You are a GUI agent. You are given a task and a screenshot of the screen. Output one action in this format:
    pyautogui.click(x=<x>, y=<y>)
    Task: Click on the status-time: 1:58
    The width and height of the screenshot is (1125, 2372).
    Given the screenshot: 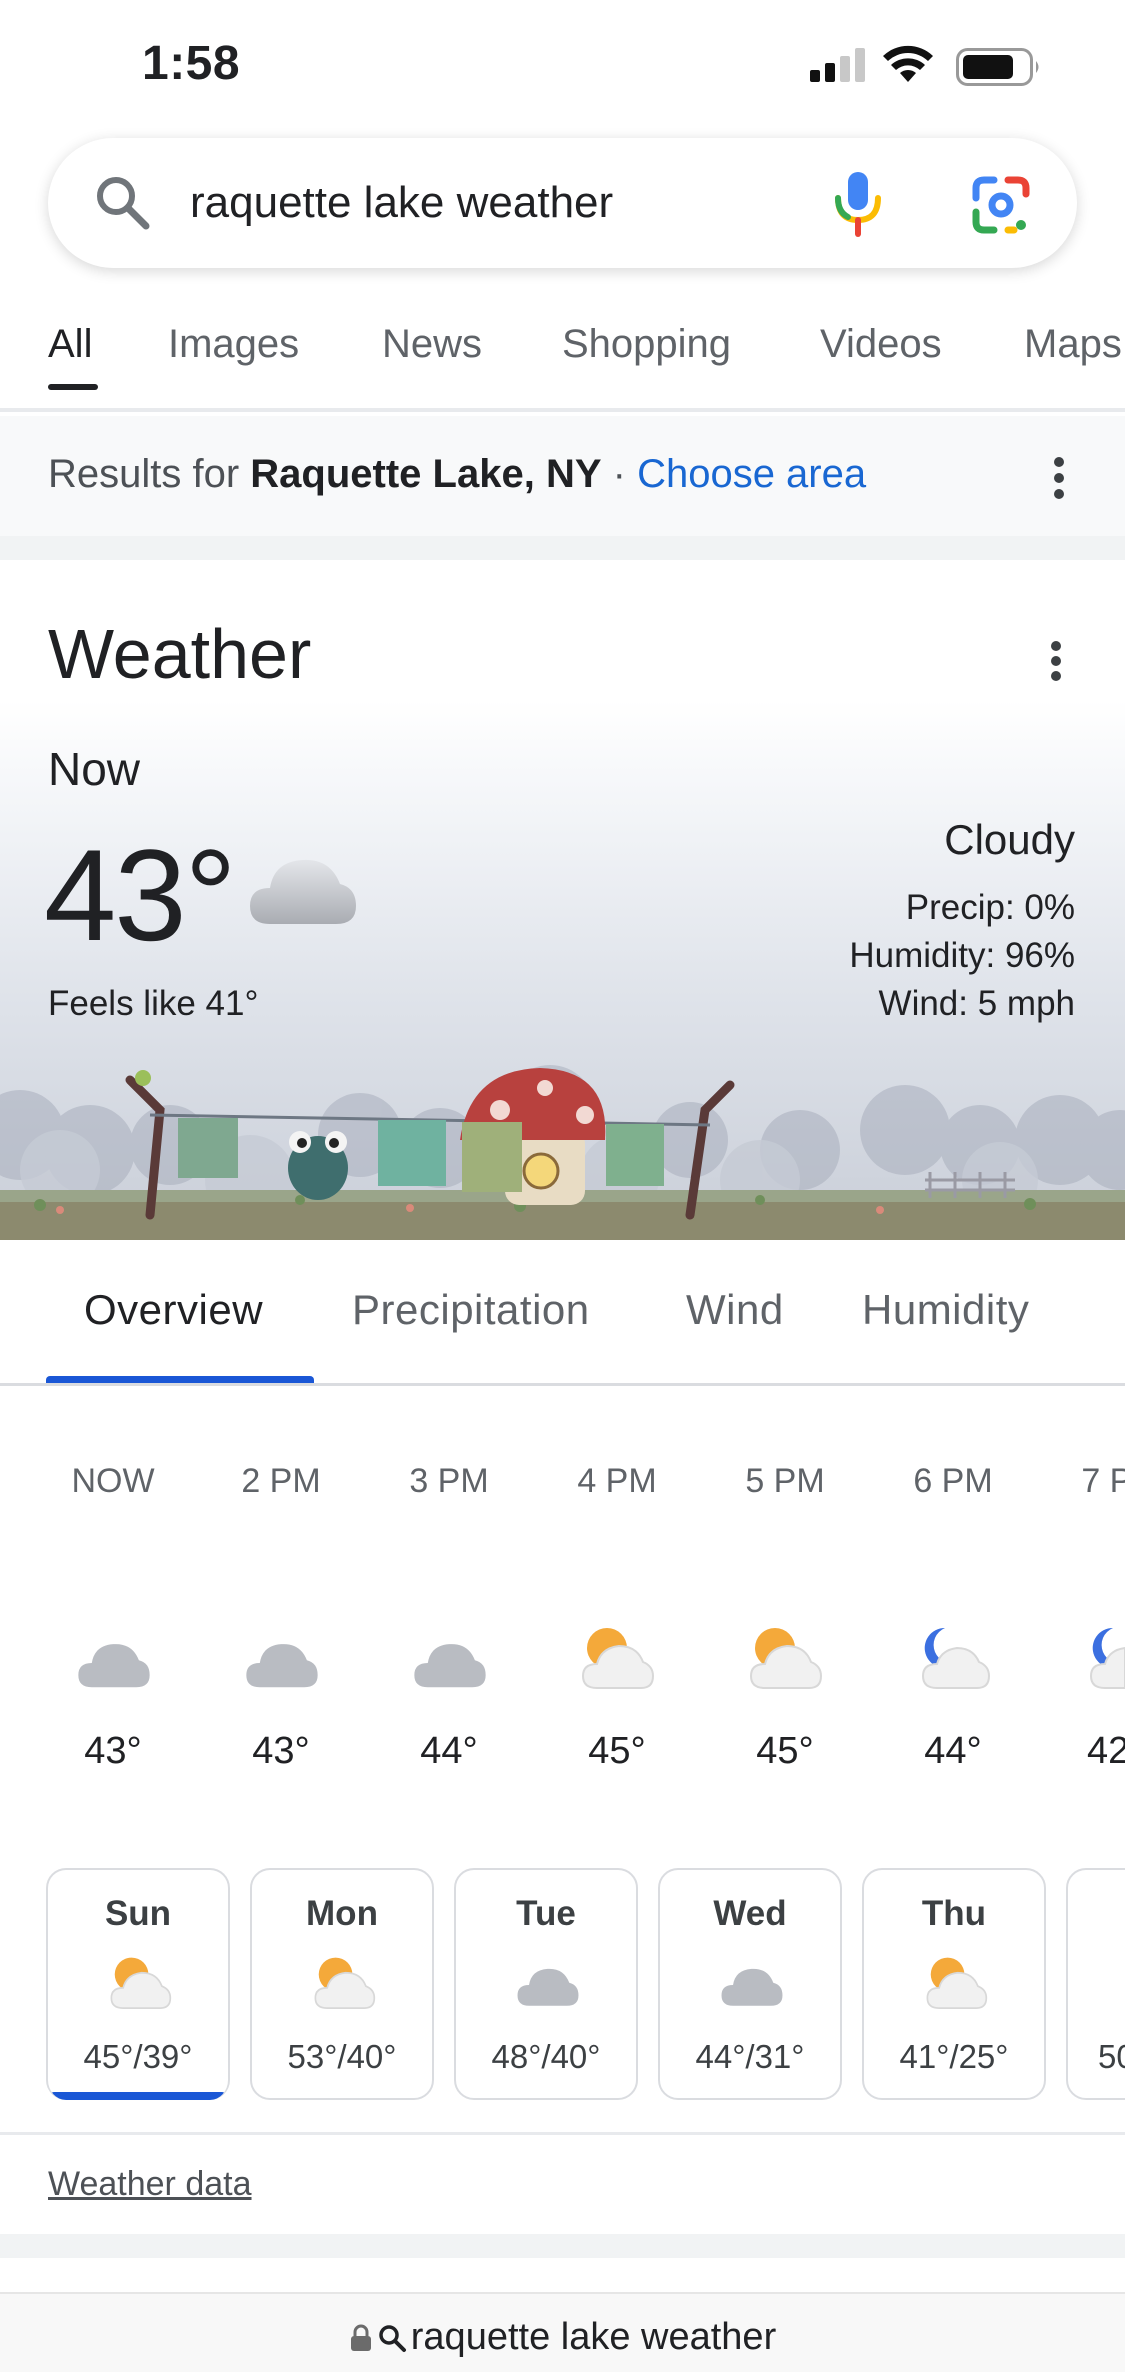 What is the action you would take?
    pyautogui.click(x=191, y=63)
    